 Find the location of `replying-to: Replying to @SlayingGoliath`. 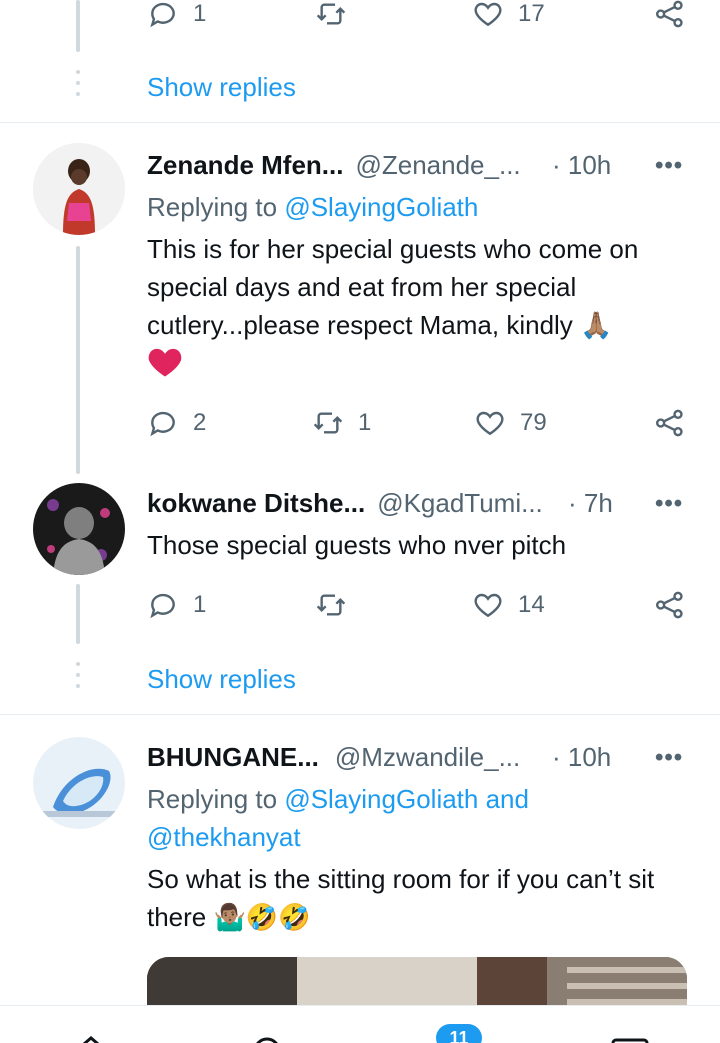

replying-to: Replying to @SlayingGoliath is located at coordinates (312, 207).